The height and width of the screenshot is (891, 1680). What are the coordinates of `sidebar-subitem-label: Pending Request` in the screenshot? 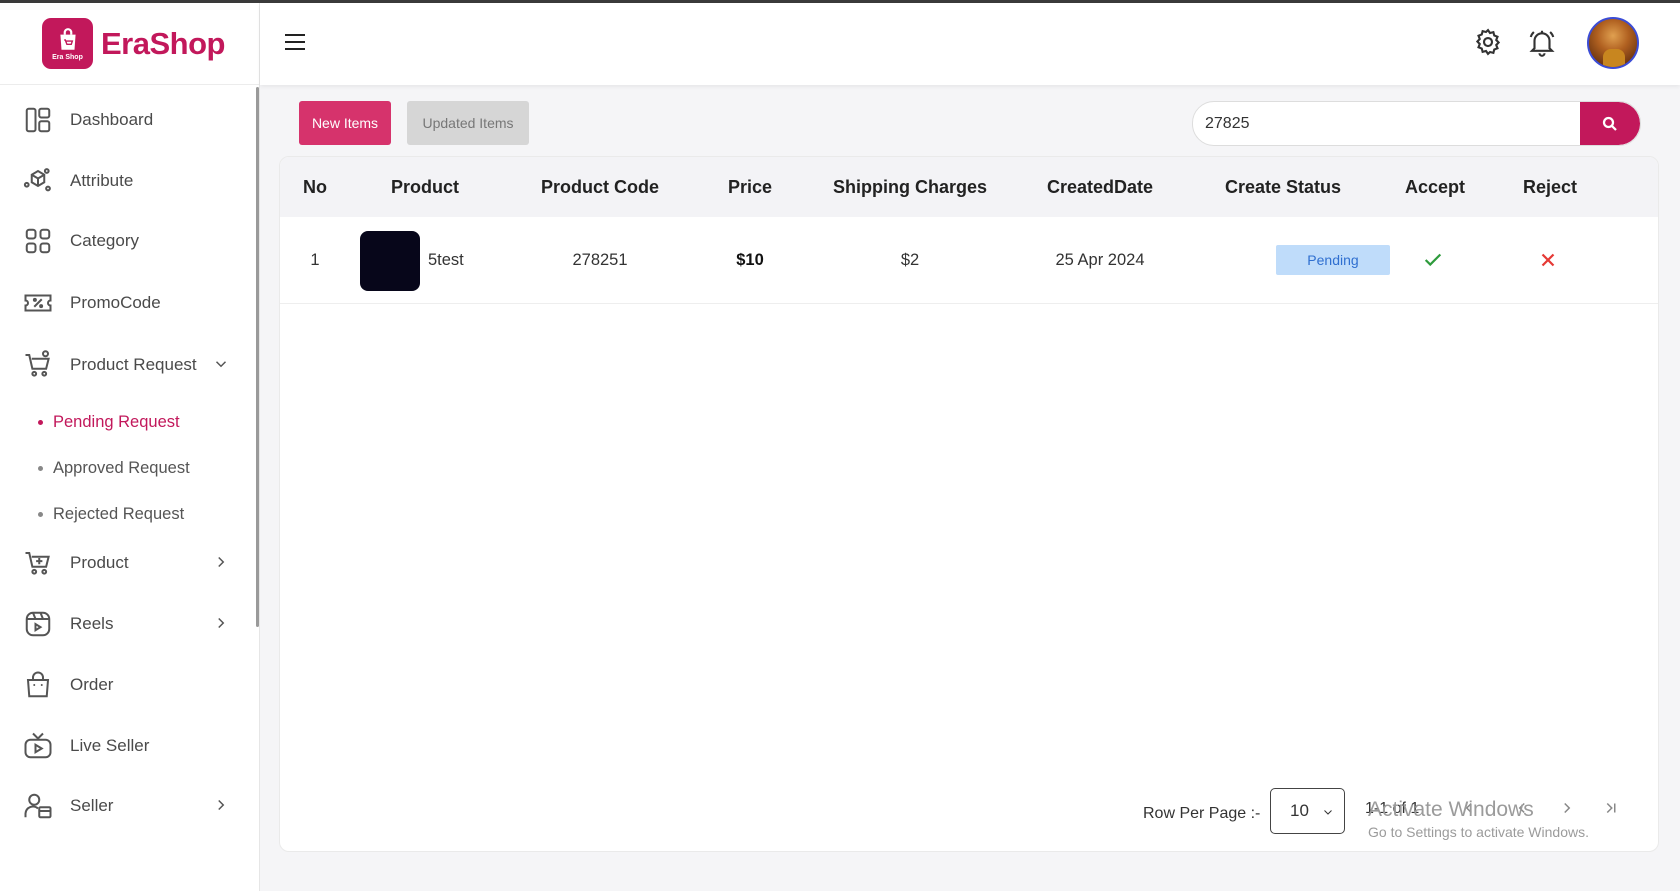 It's located at (116, 421).